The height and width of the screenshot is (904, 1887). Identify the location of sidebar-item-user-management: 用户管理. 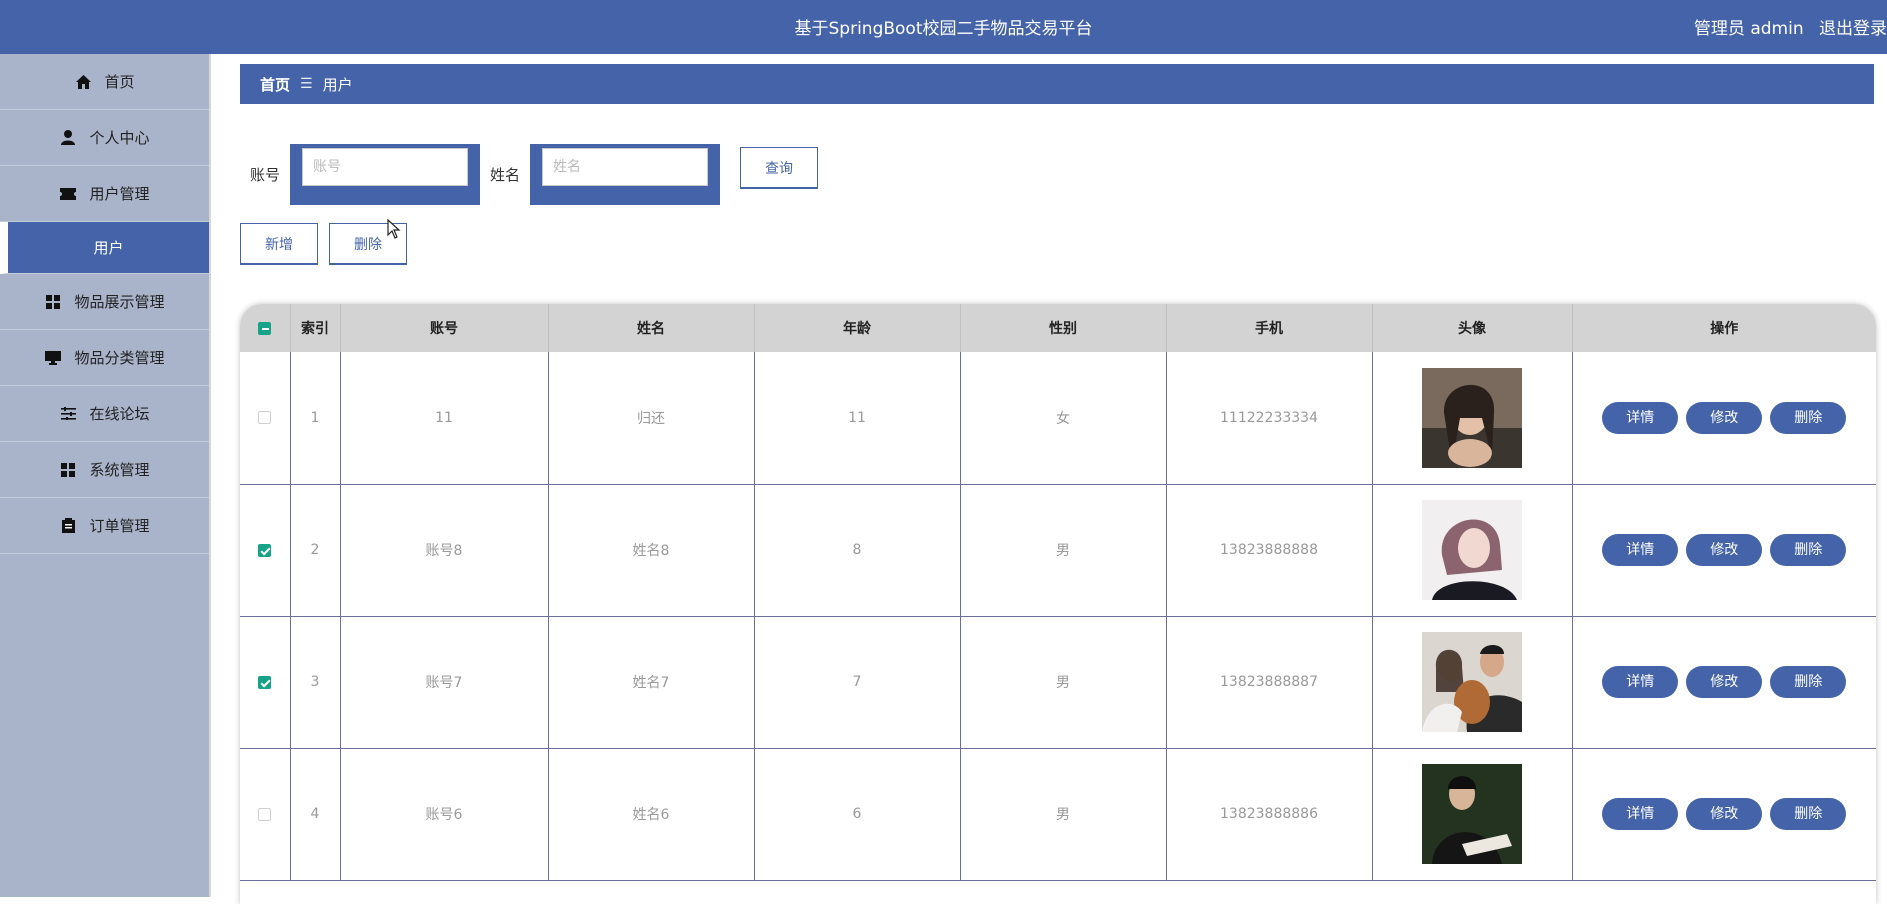
(104, 194).